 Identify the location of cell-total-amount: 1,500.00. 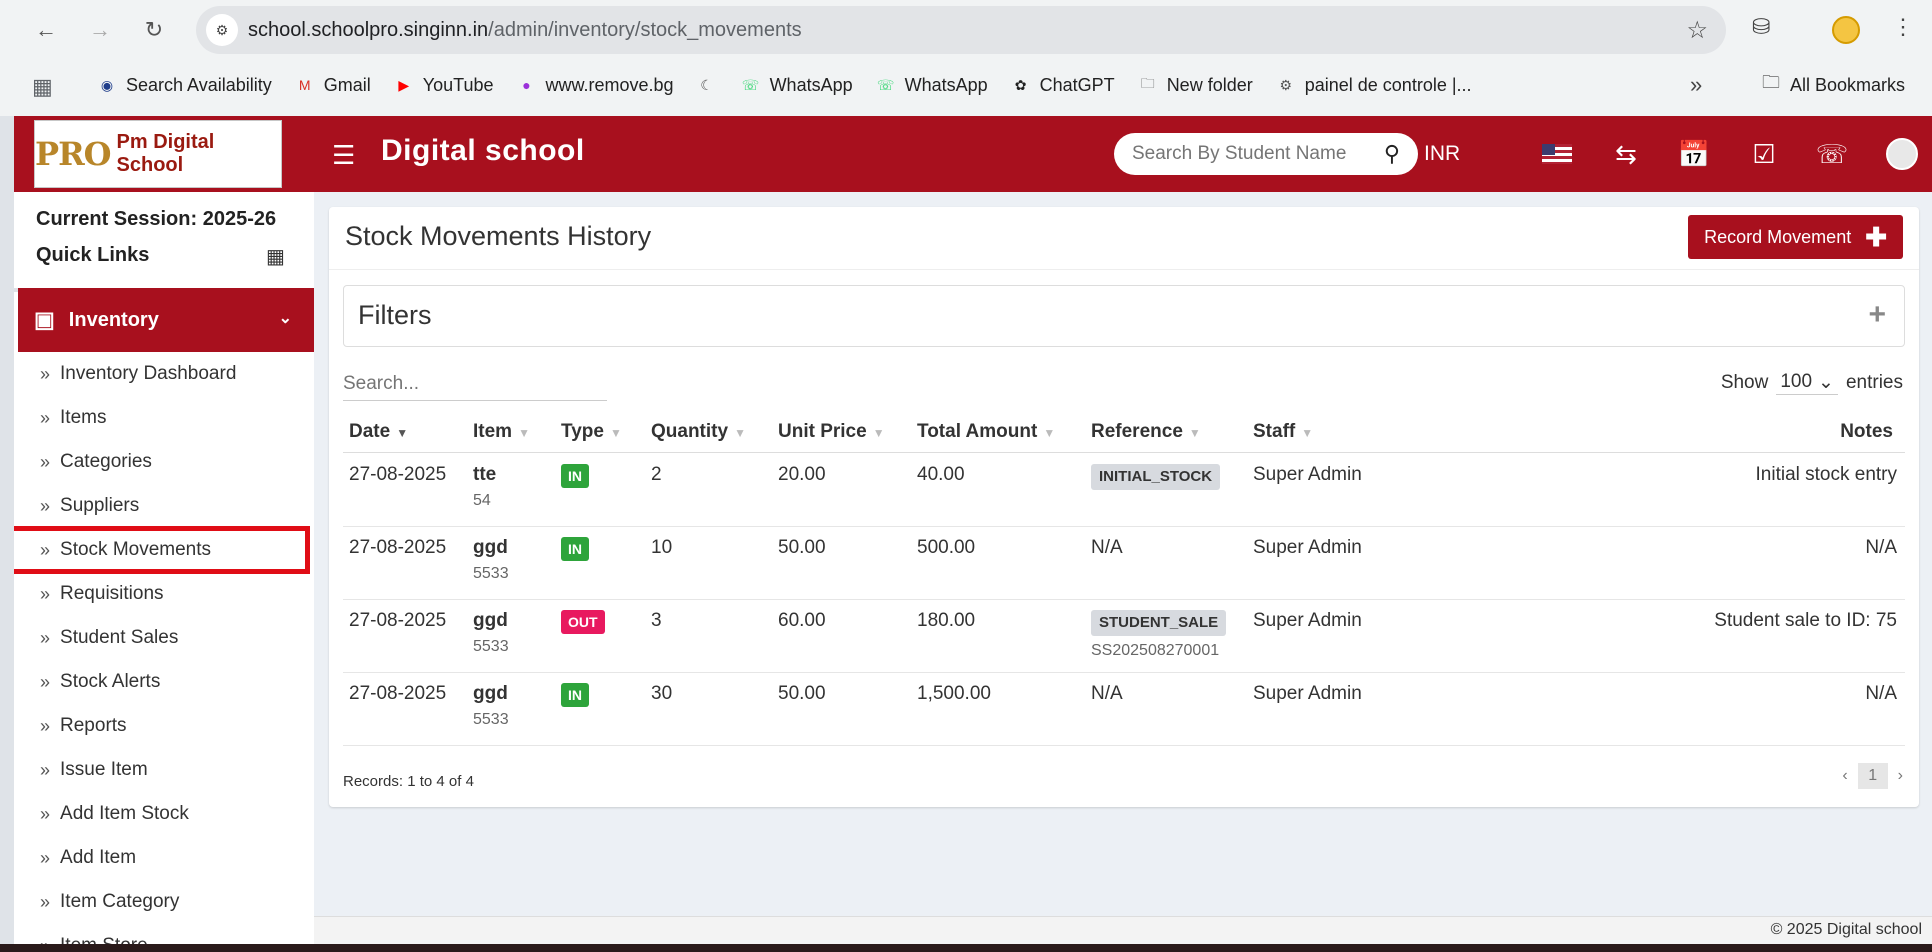
(954, 694).